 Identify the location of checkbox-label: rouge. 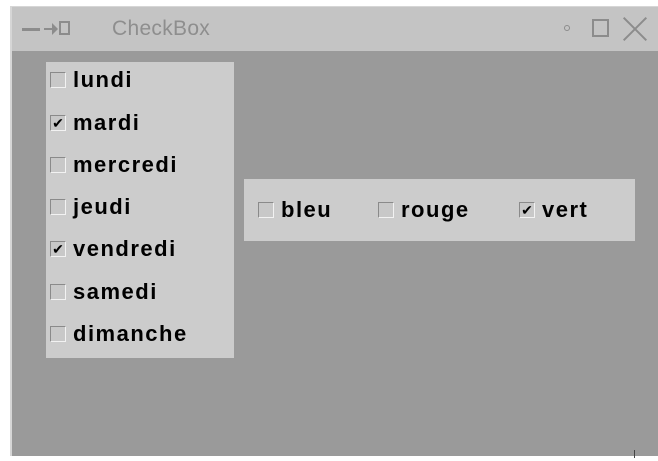
(435, 209).